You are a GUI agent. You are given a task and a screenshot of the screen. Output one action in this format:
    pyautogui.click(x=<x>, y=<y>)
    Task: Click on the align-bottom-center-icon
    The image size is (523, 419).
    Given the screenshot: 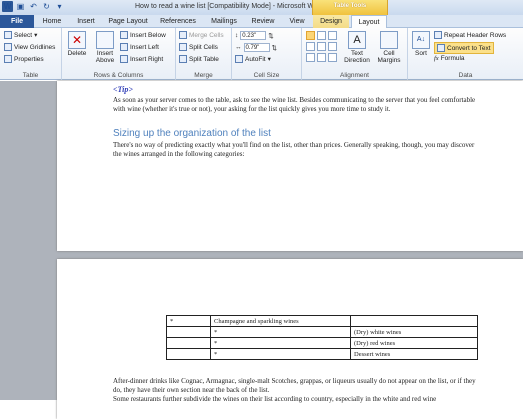 What is the action you would take?
    pyautogui.click(x=321, y=57)
    